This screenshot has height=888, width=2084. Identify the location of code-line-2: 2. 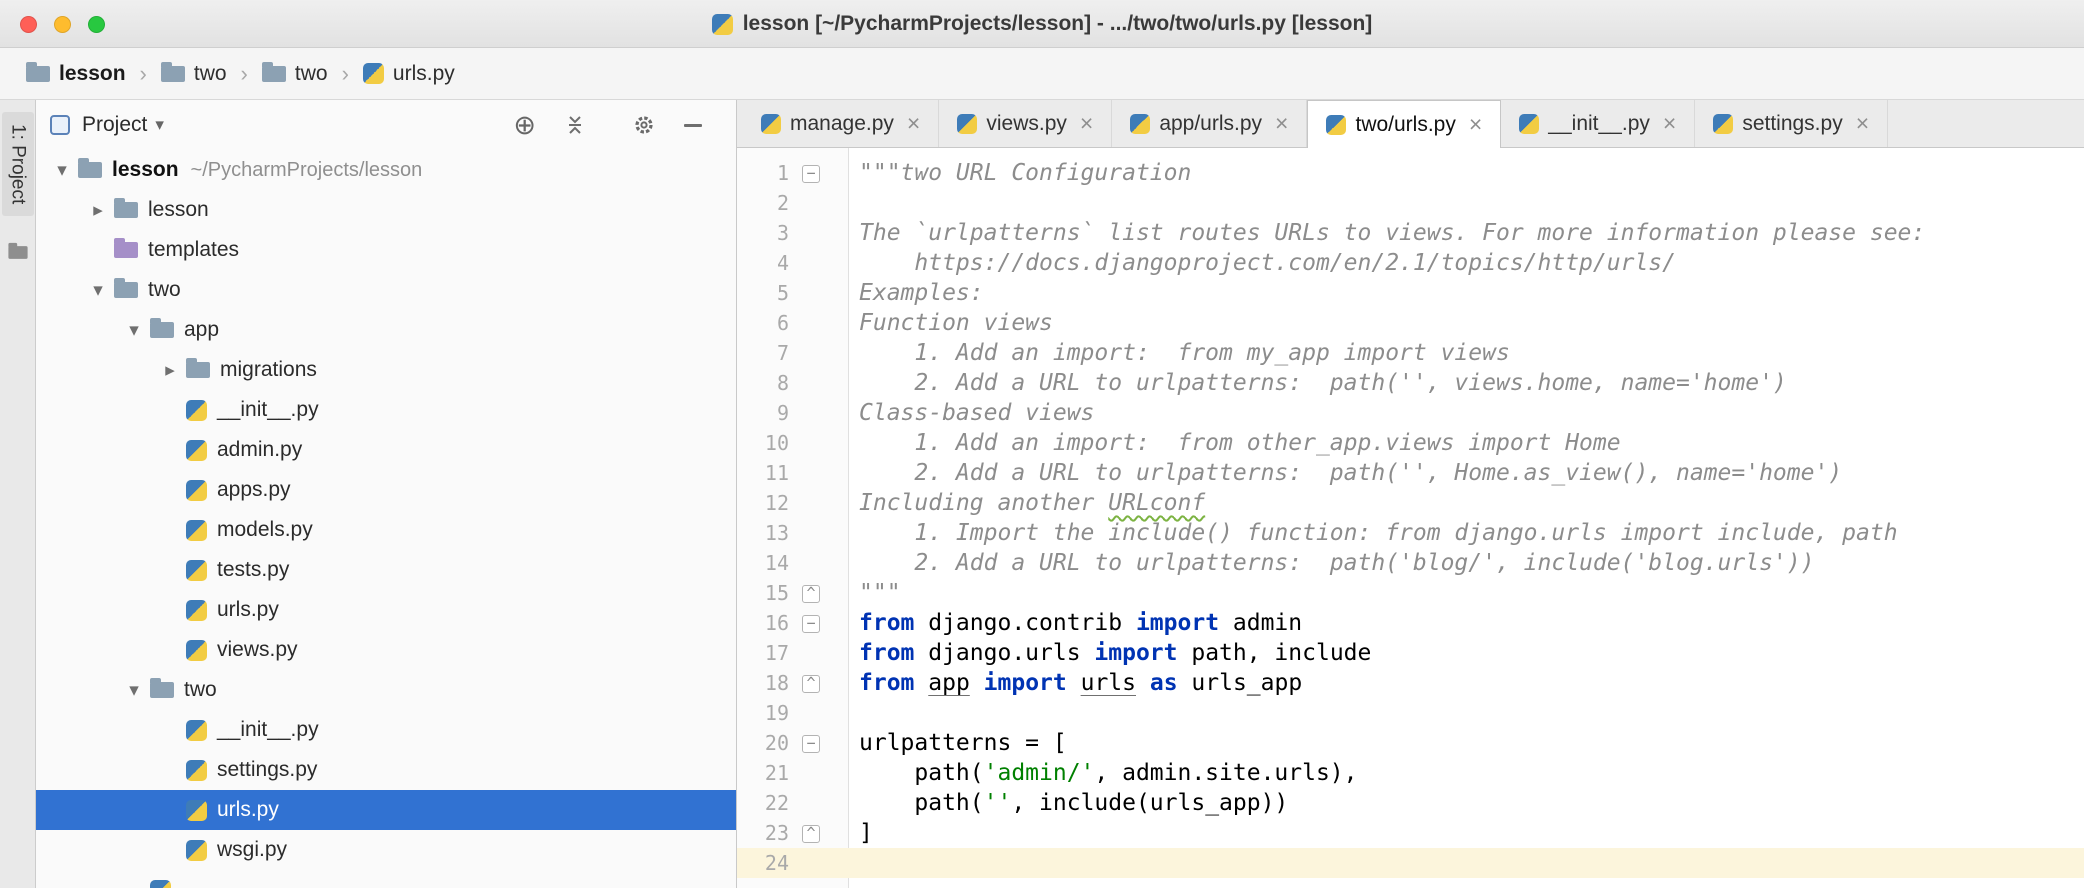
(1410, 203).